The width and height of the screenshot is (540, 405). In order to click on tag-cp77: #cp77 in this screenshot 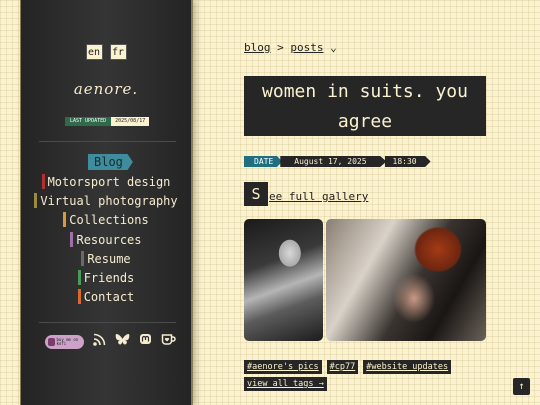, I will do `click(342, 367)`.